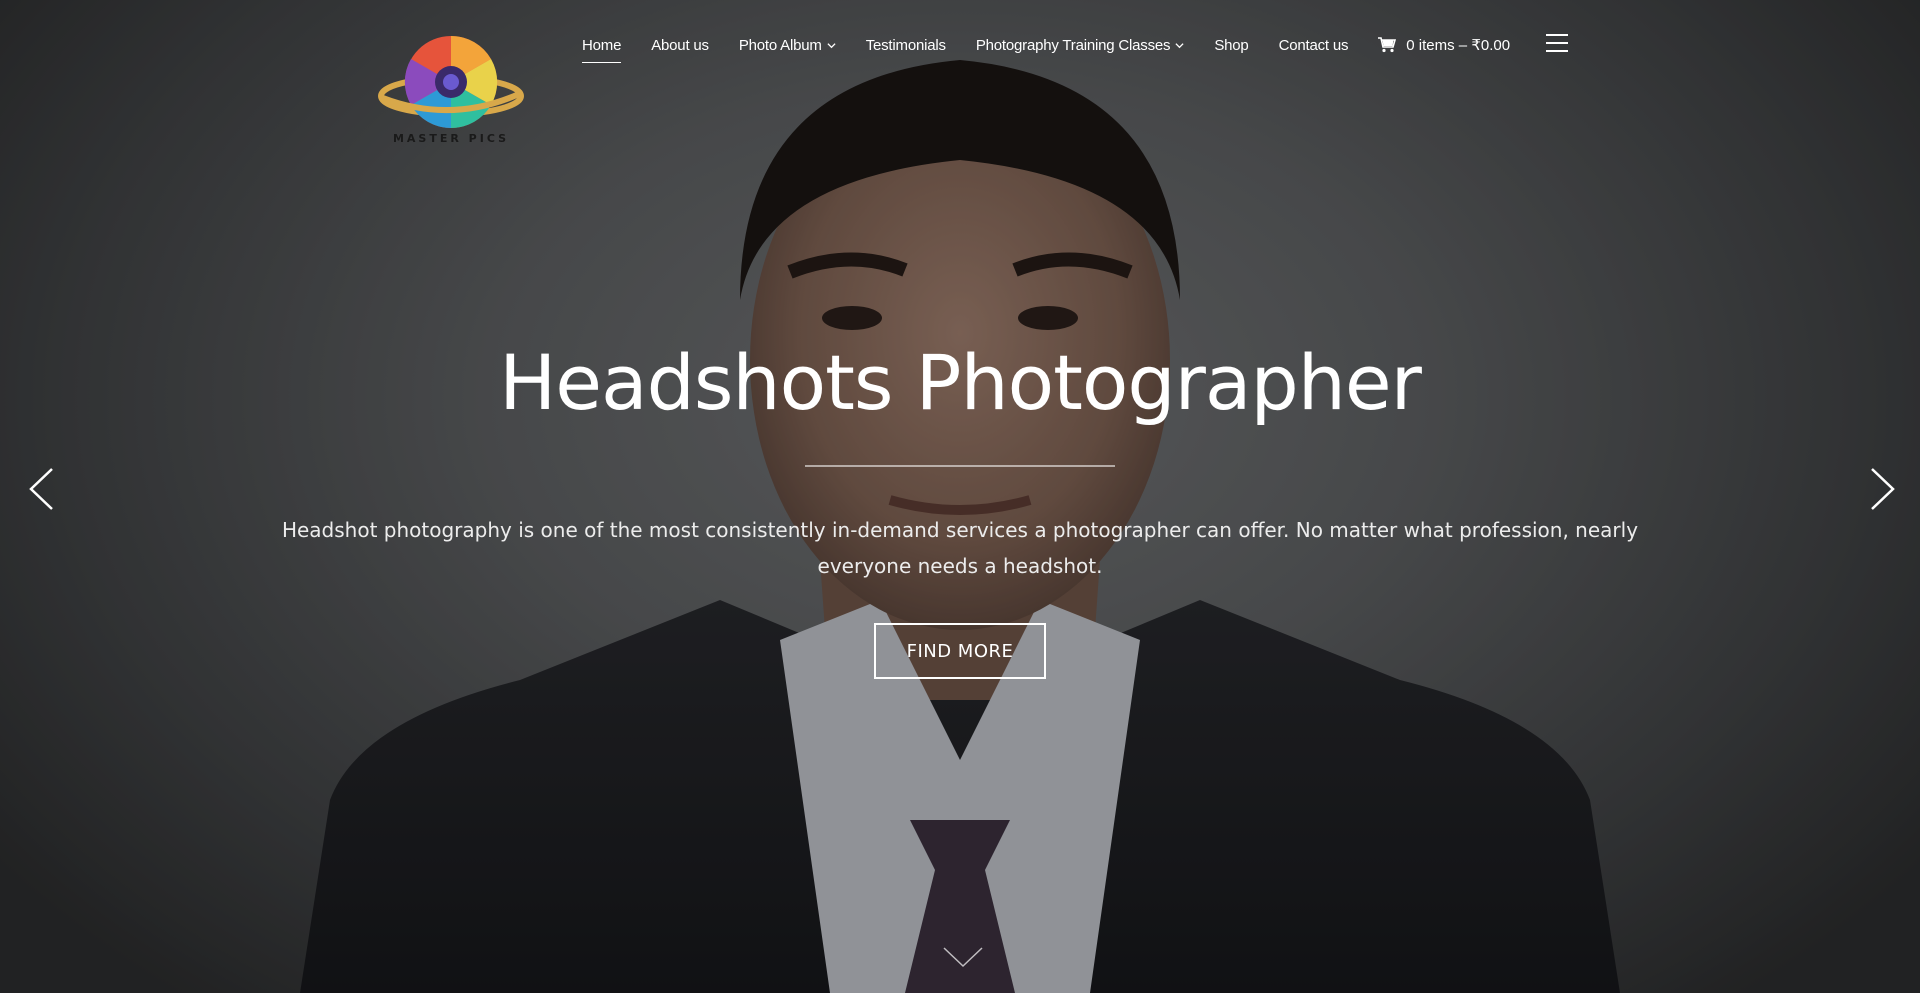 This screenshot has width=1920, height=993. What do you see at coordinates (1387, 45) in the screenshot?
I see `shopping-cart-icon` at bounding box center [1387, 45].